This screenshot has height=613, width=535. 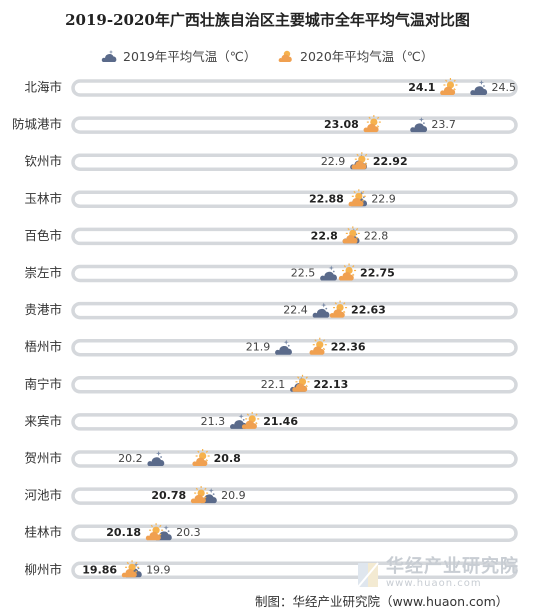 What do you see at coordinates (348, 347) in the screenshot?
I see `value-label-2020: 22.36` at bounding box center [348, 347].